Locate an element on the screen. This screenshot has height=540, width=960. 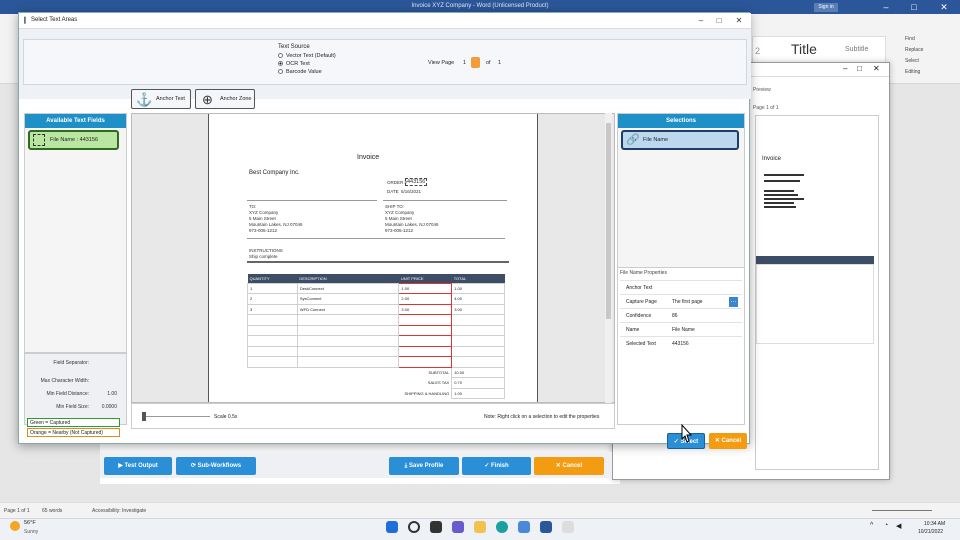
minimize-icon: – is located at coordinates (886, 7).